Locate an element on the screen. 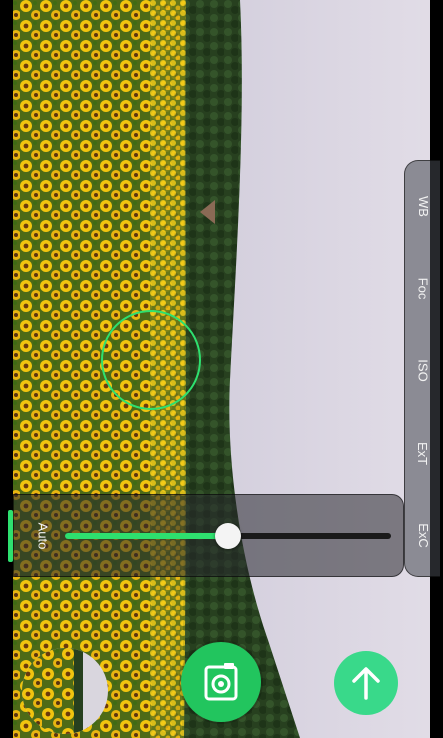 This screenshot has height=738, width=443. exposure-slider is located at coordinates (228, 536).